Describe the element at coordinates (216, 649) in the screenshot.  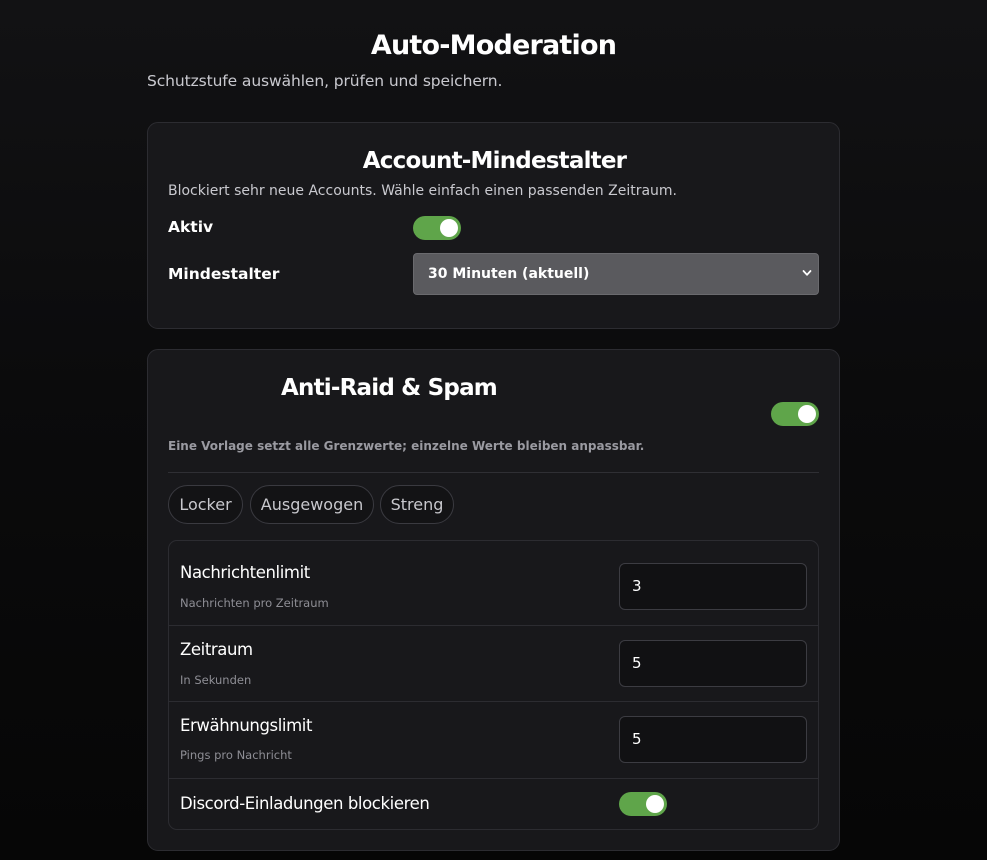
I see `setting-label: Zeitraum` at that location.